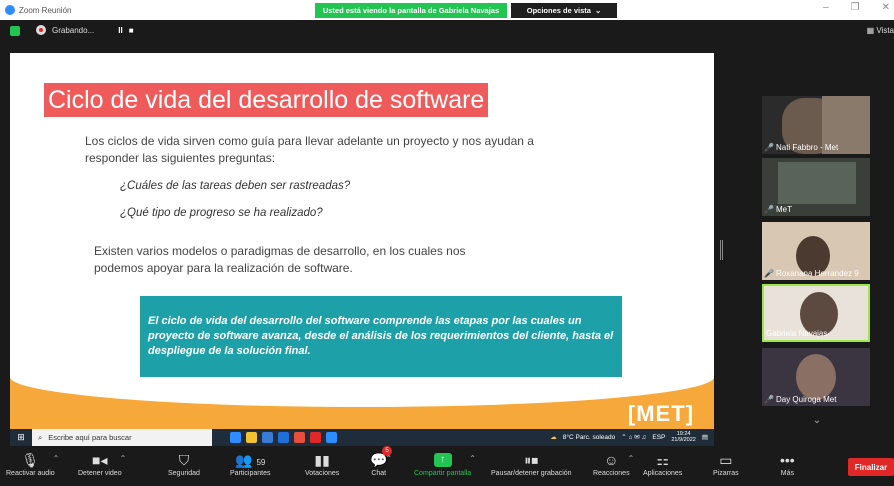 This screenshot has height=486, width=894. What do you see at coordinates (447, 31) in the screenshot?
I see `recording-bar` at bounding box center [447, 31].